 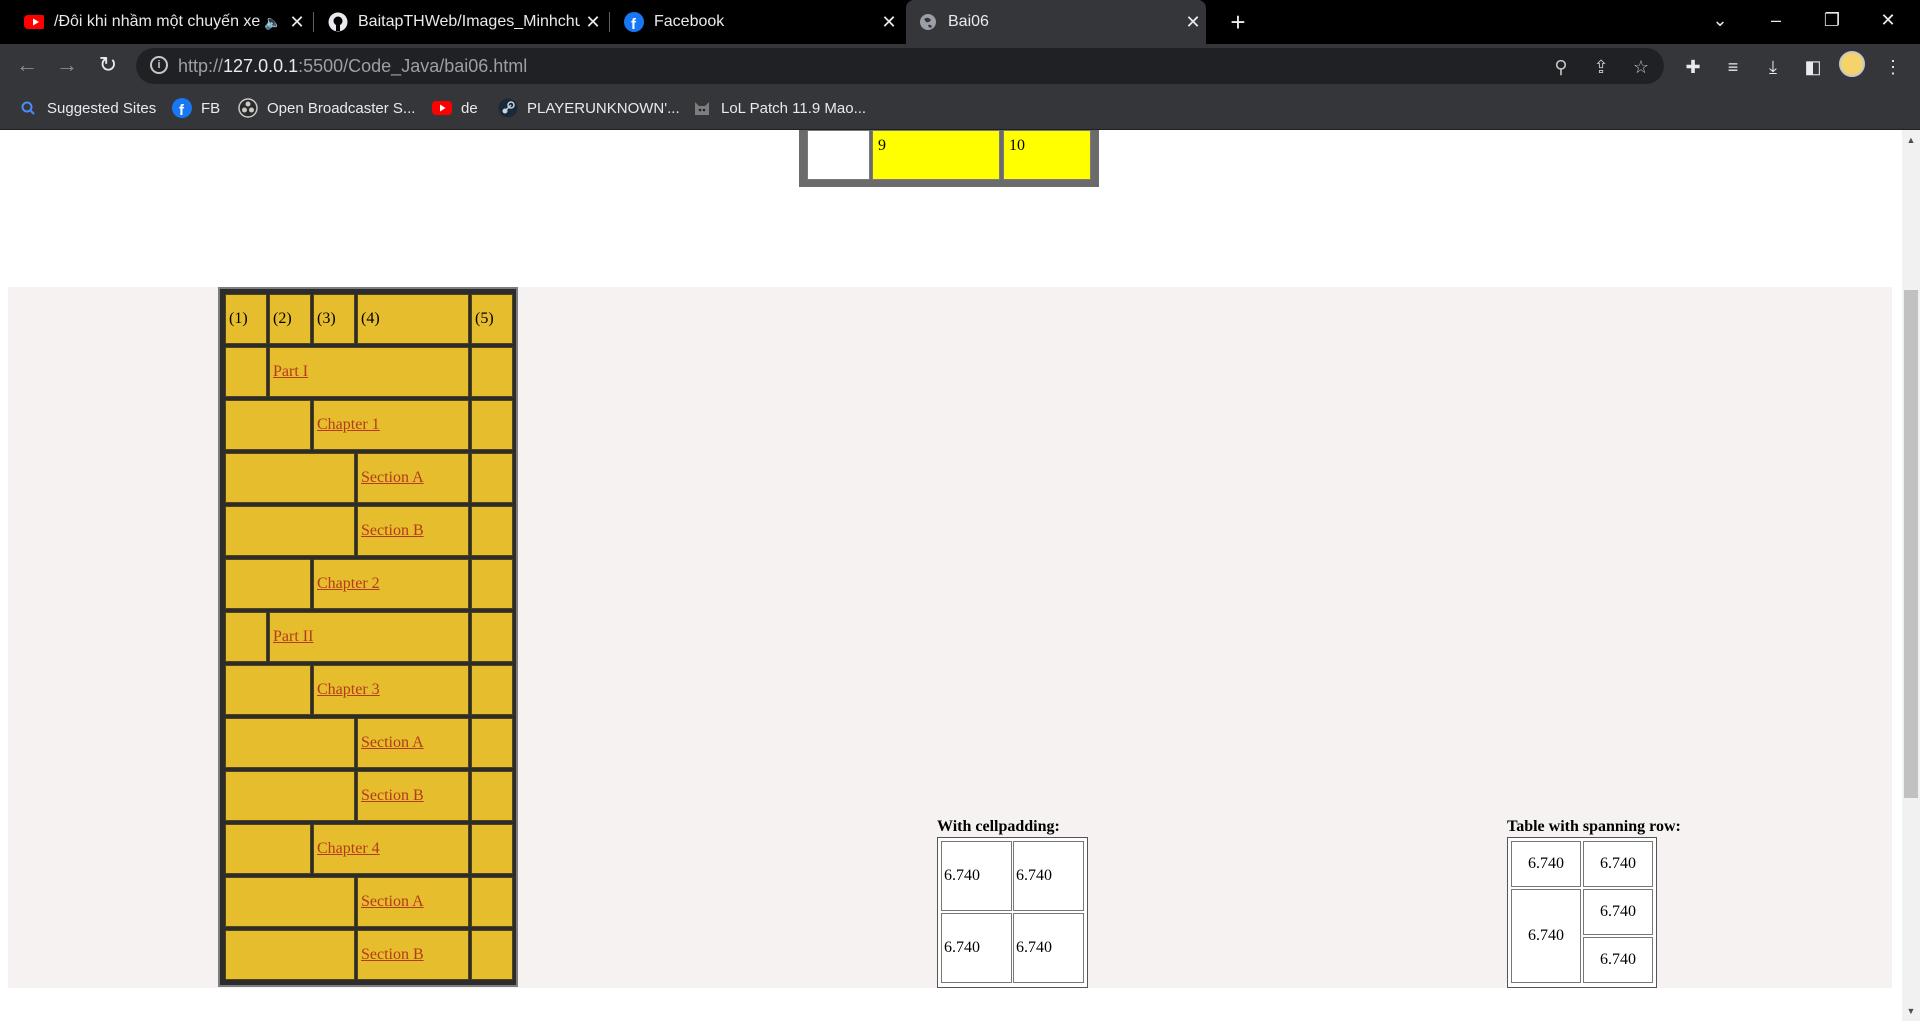 What do you see at coordinates (161, 22) in the screenshot?
I see `tab-youtube: /Đôi khi nhầm một chuyến xe 🔈 ✕` at bounding box center [161, 22].